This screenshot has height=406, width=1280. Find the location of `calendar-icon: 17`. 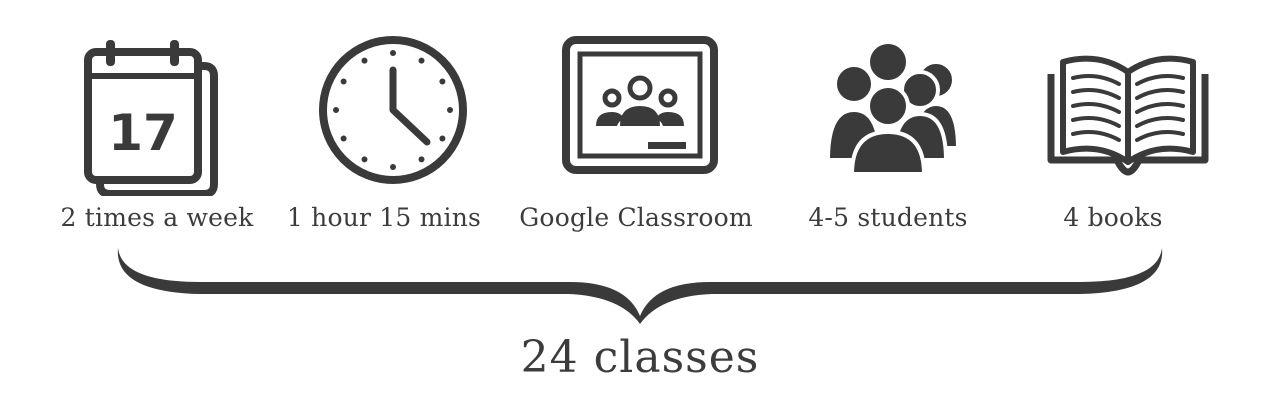

calendar-icon: 17 is located at coordinates (151, 118).